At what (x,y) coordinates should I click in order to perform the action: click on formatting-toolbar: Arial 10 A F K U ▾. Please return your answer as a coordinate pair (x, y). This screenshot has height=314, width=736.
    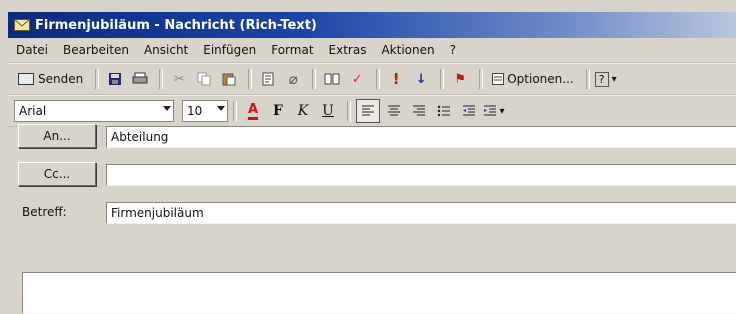
    Looking at the image, I should click on (372, 111).